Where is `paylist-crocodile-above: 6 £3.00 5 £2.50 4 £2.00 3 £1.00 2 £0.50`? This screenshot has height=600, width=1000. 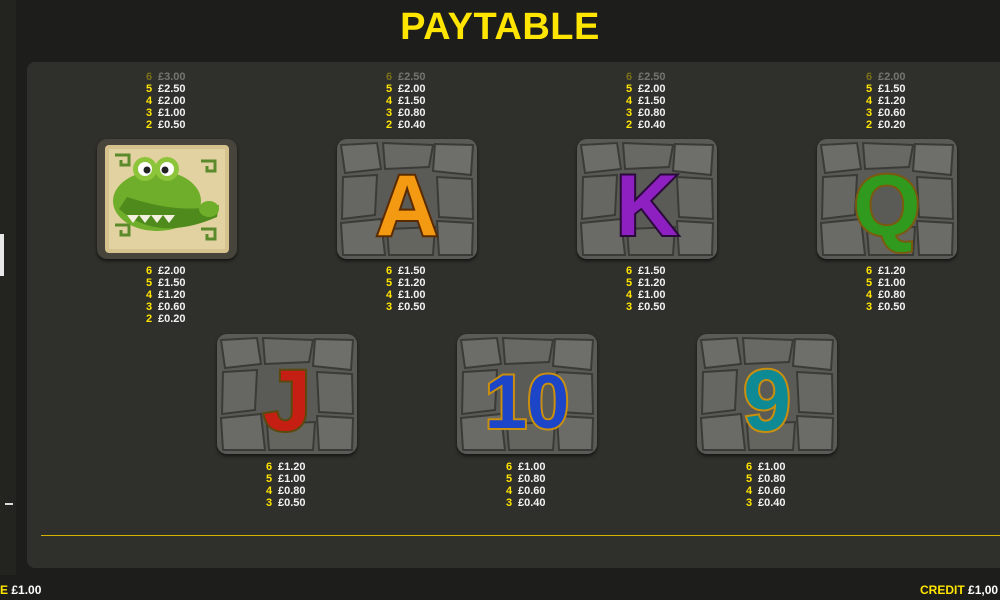
paylist-crocodile-above: 6 £3.00 5 £2.50 4 £2.00 3 £1.00 2 £0.50 is located at coordinates (166, 101).